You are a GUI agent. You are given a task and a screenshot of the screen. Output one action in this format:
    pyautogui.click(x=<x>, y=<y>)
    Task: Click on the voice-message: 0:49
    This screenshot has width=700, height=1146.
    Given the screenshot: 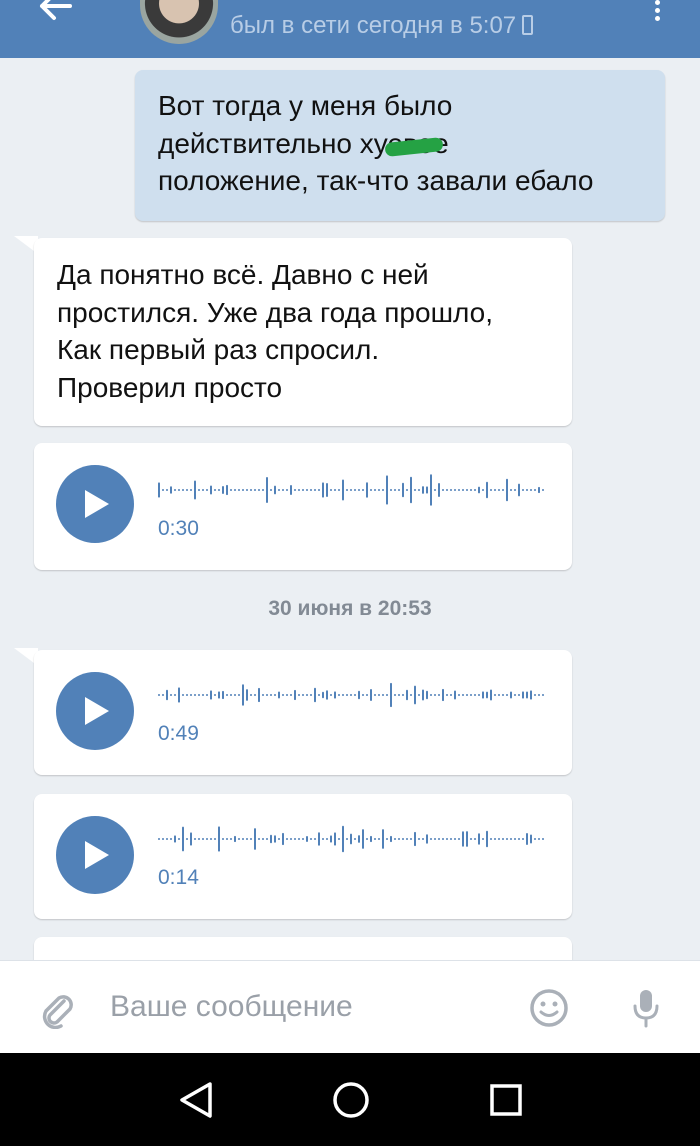 What is the action you would take?
    pyautogui.click(x=303, y=712)
    